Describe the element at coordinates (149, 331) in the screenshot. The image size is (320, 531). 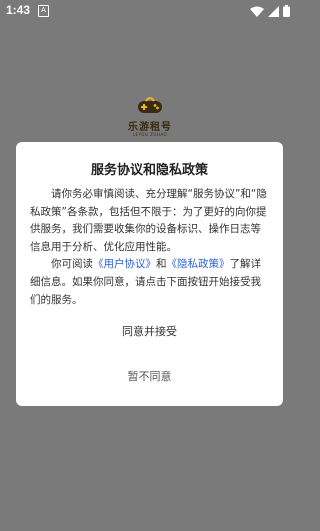
I see `agree-button: 同意并接受` at that location.